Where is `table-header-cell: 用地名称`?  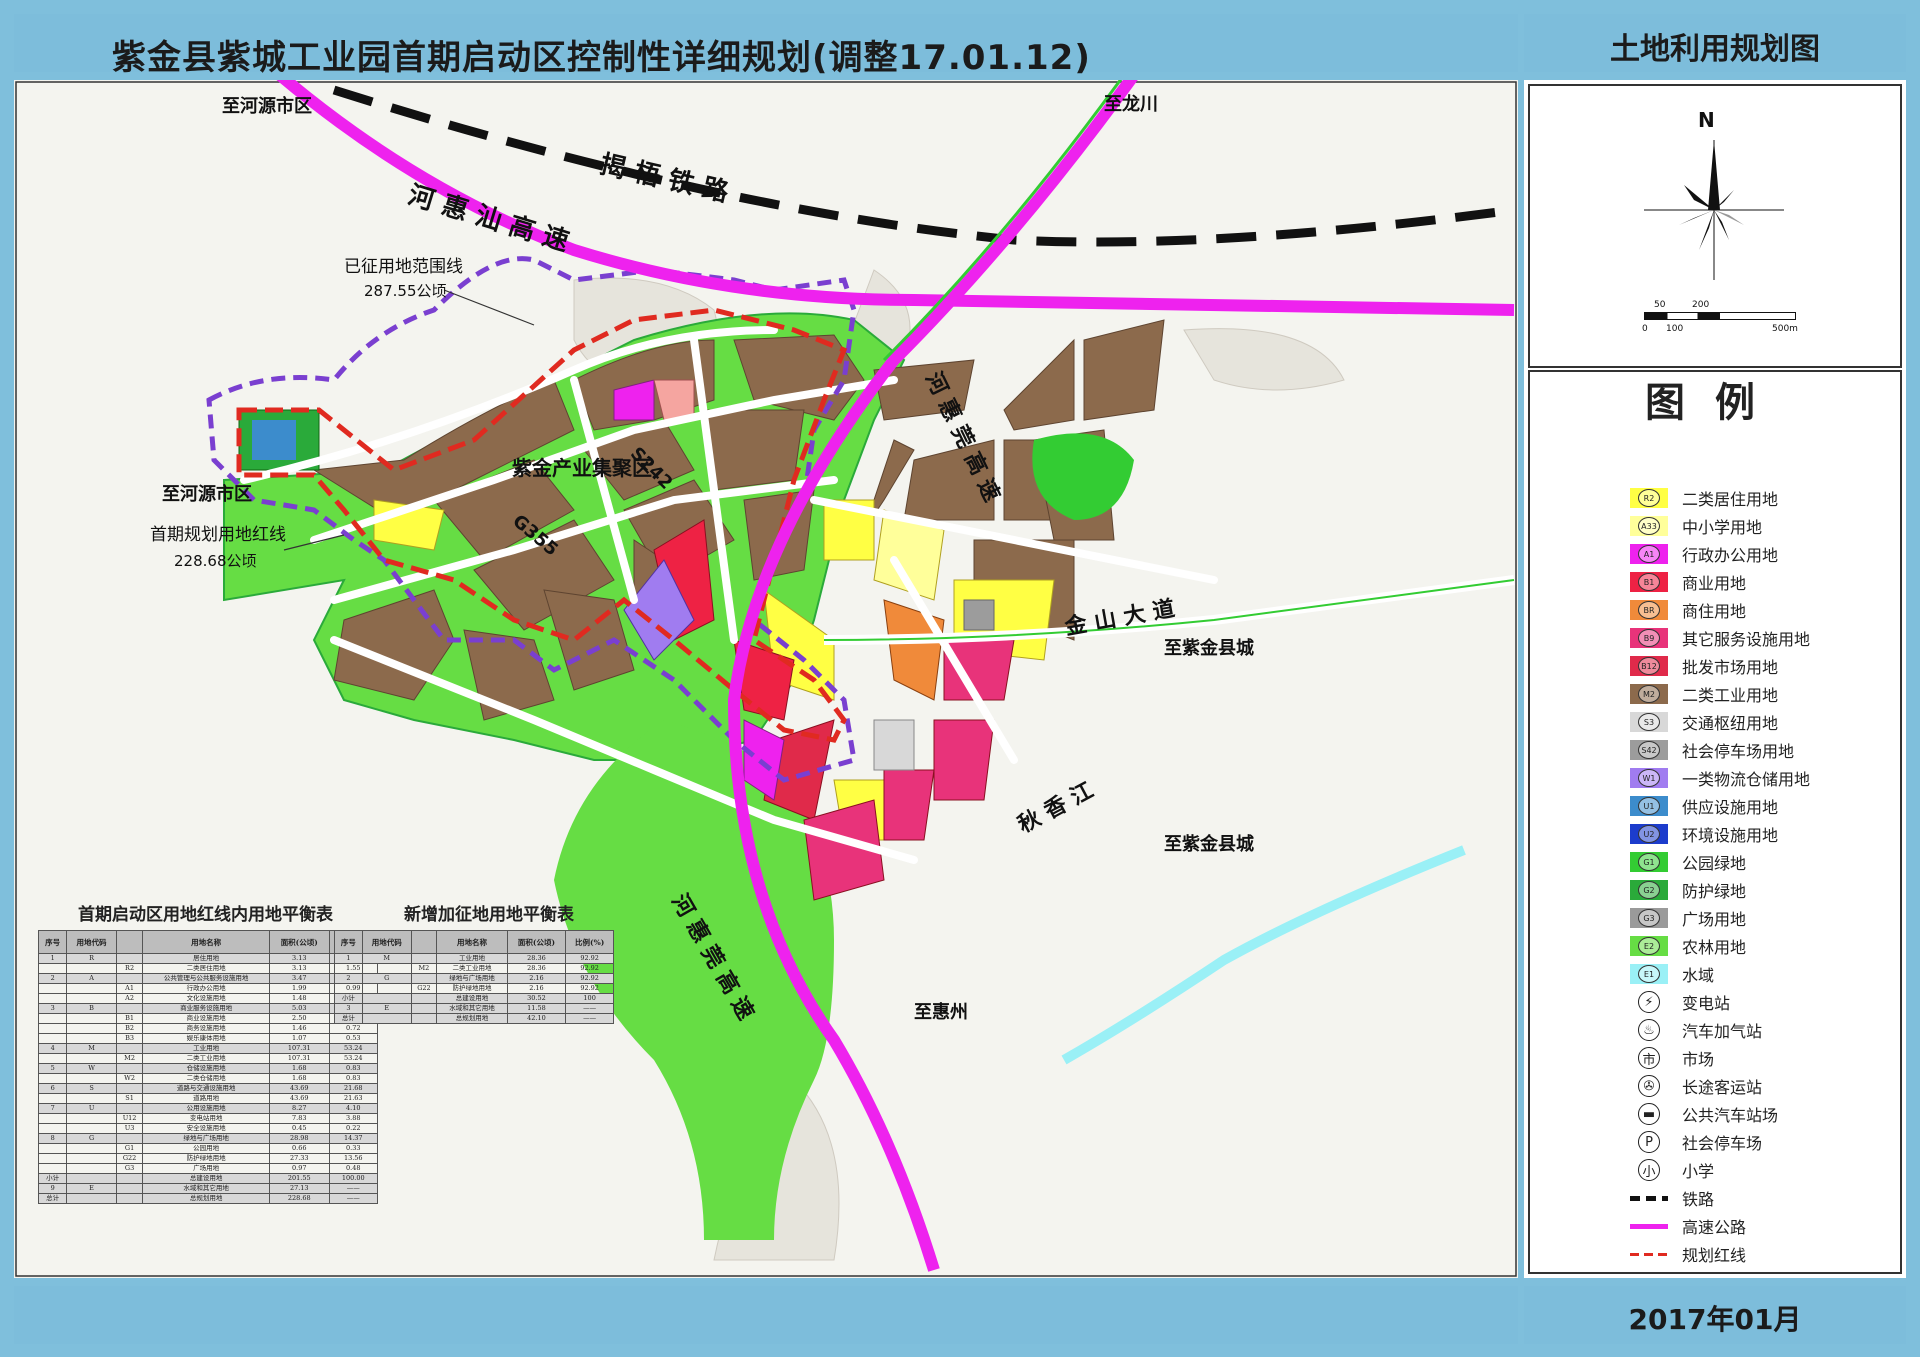 table-header-cell: 用地名称 is located at coordinates (472, 942).